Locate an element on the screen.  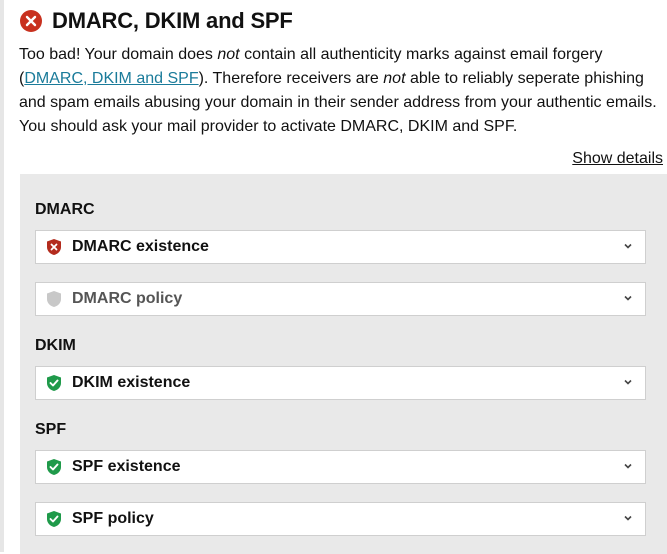
desc-text-1: Too bad! Your domain does is located at coordinates (118, 54).